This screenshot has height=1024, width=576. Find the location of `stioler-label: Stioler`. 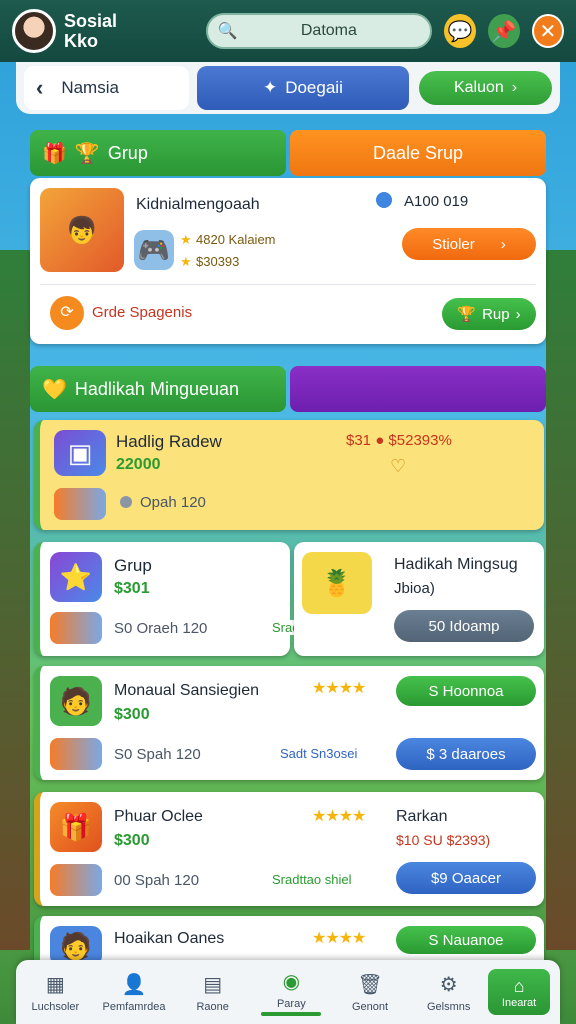

stioler-label: Stioler is located at coordinates (453, 244).